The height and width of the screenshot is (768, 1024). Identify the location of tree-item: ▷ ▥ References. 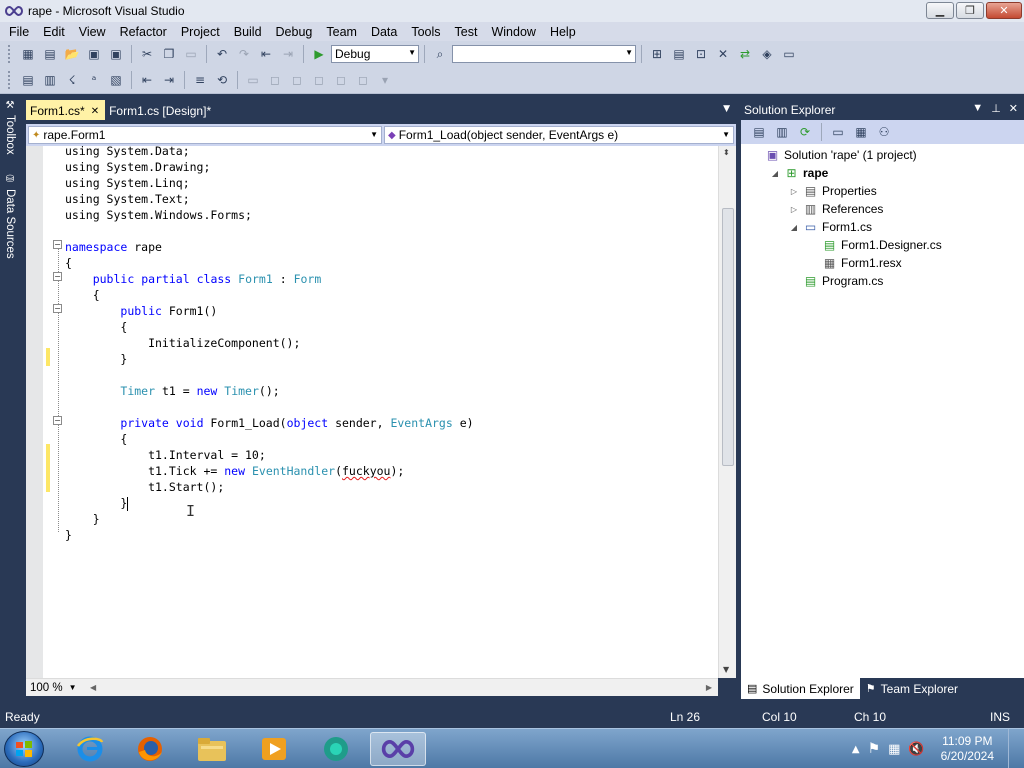
(836, 209).